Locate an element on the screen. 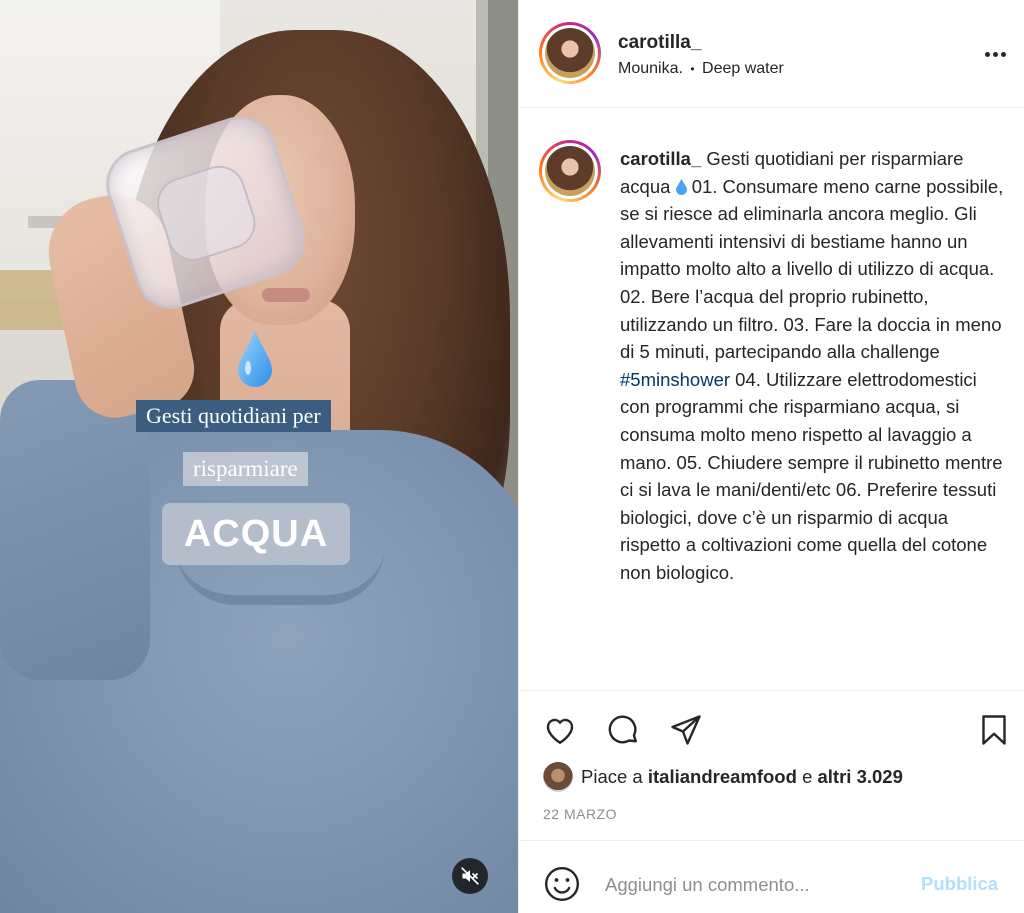  audio-artist-link: Mounika. is located at coordinates (650, 68).